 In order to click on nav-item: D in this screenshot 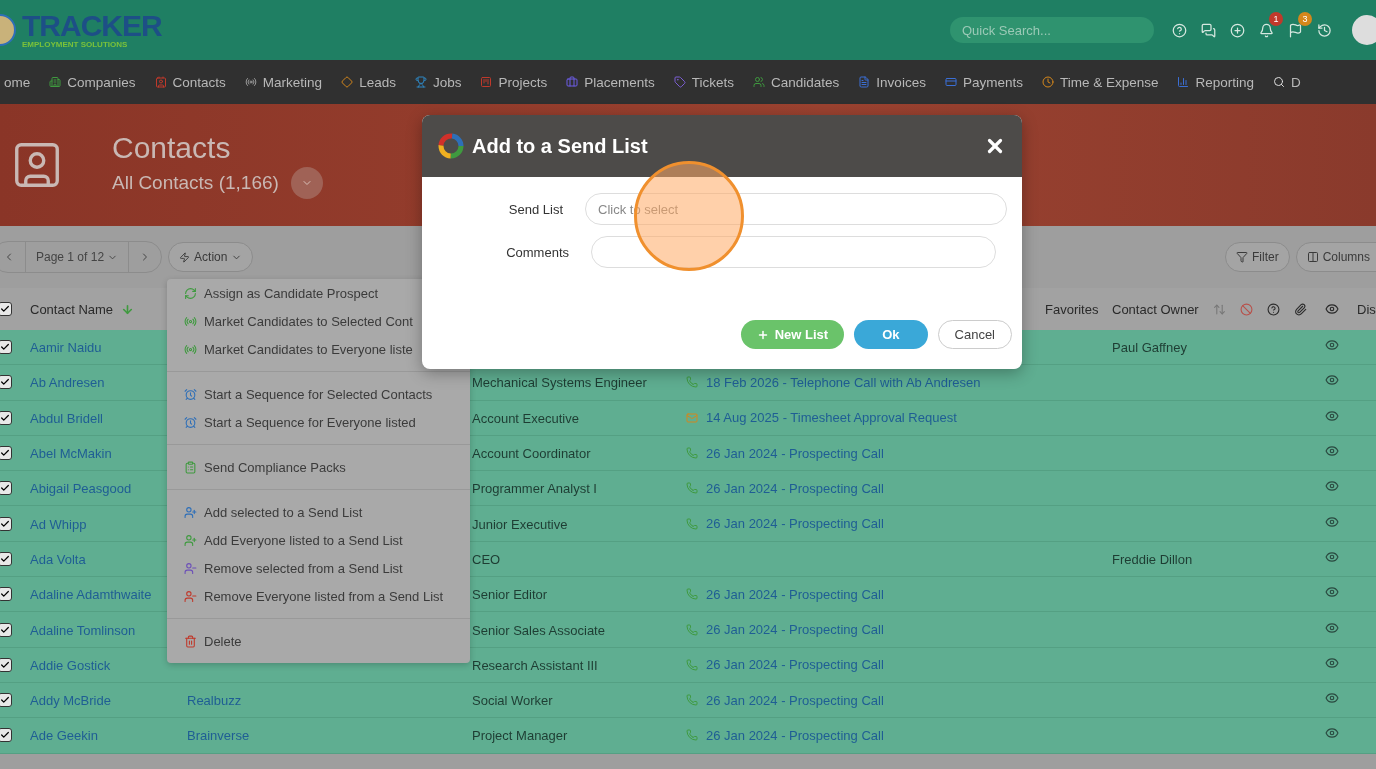, I will do `click(1287, 82)`.